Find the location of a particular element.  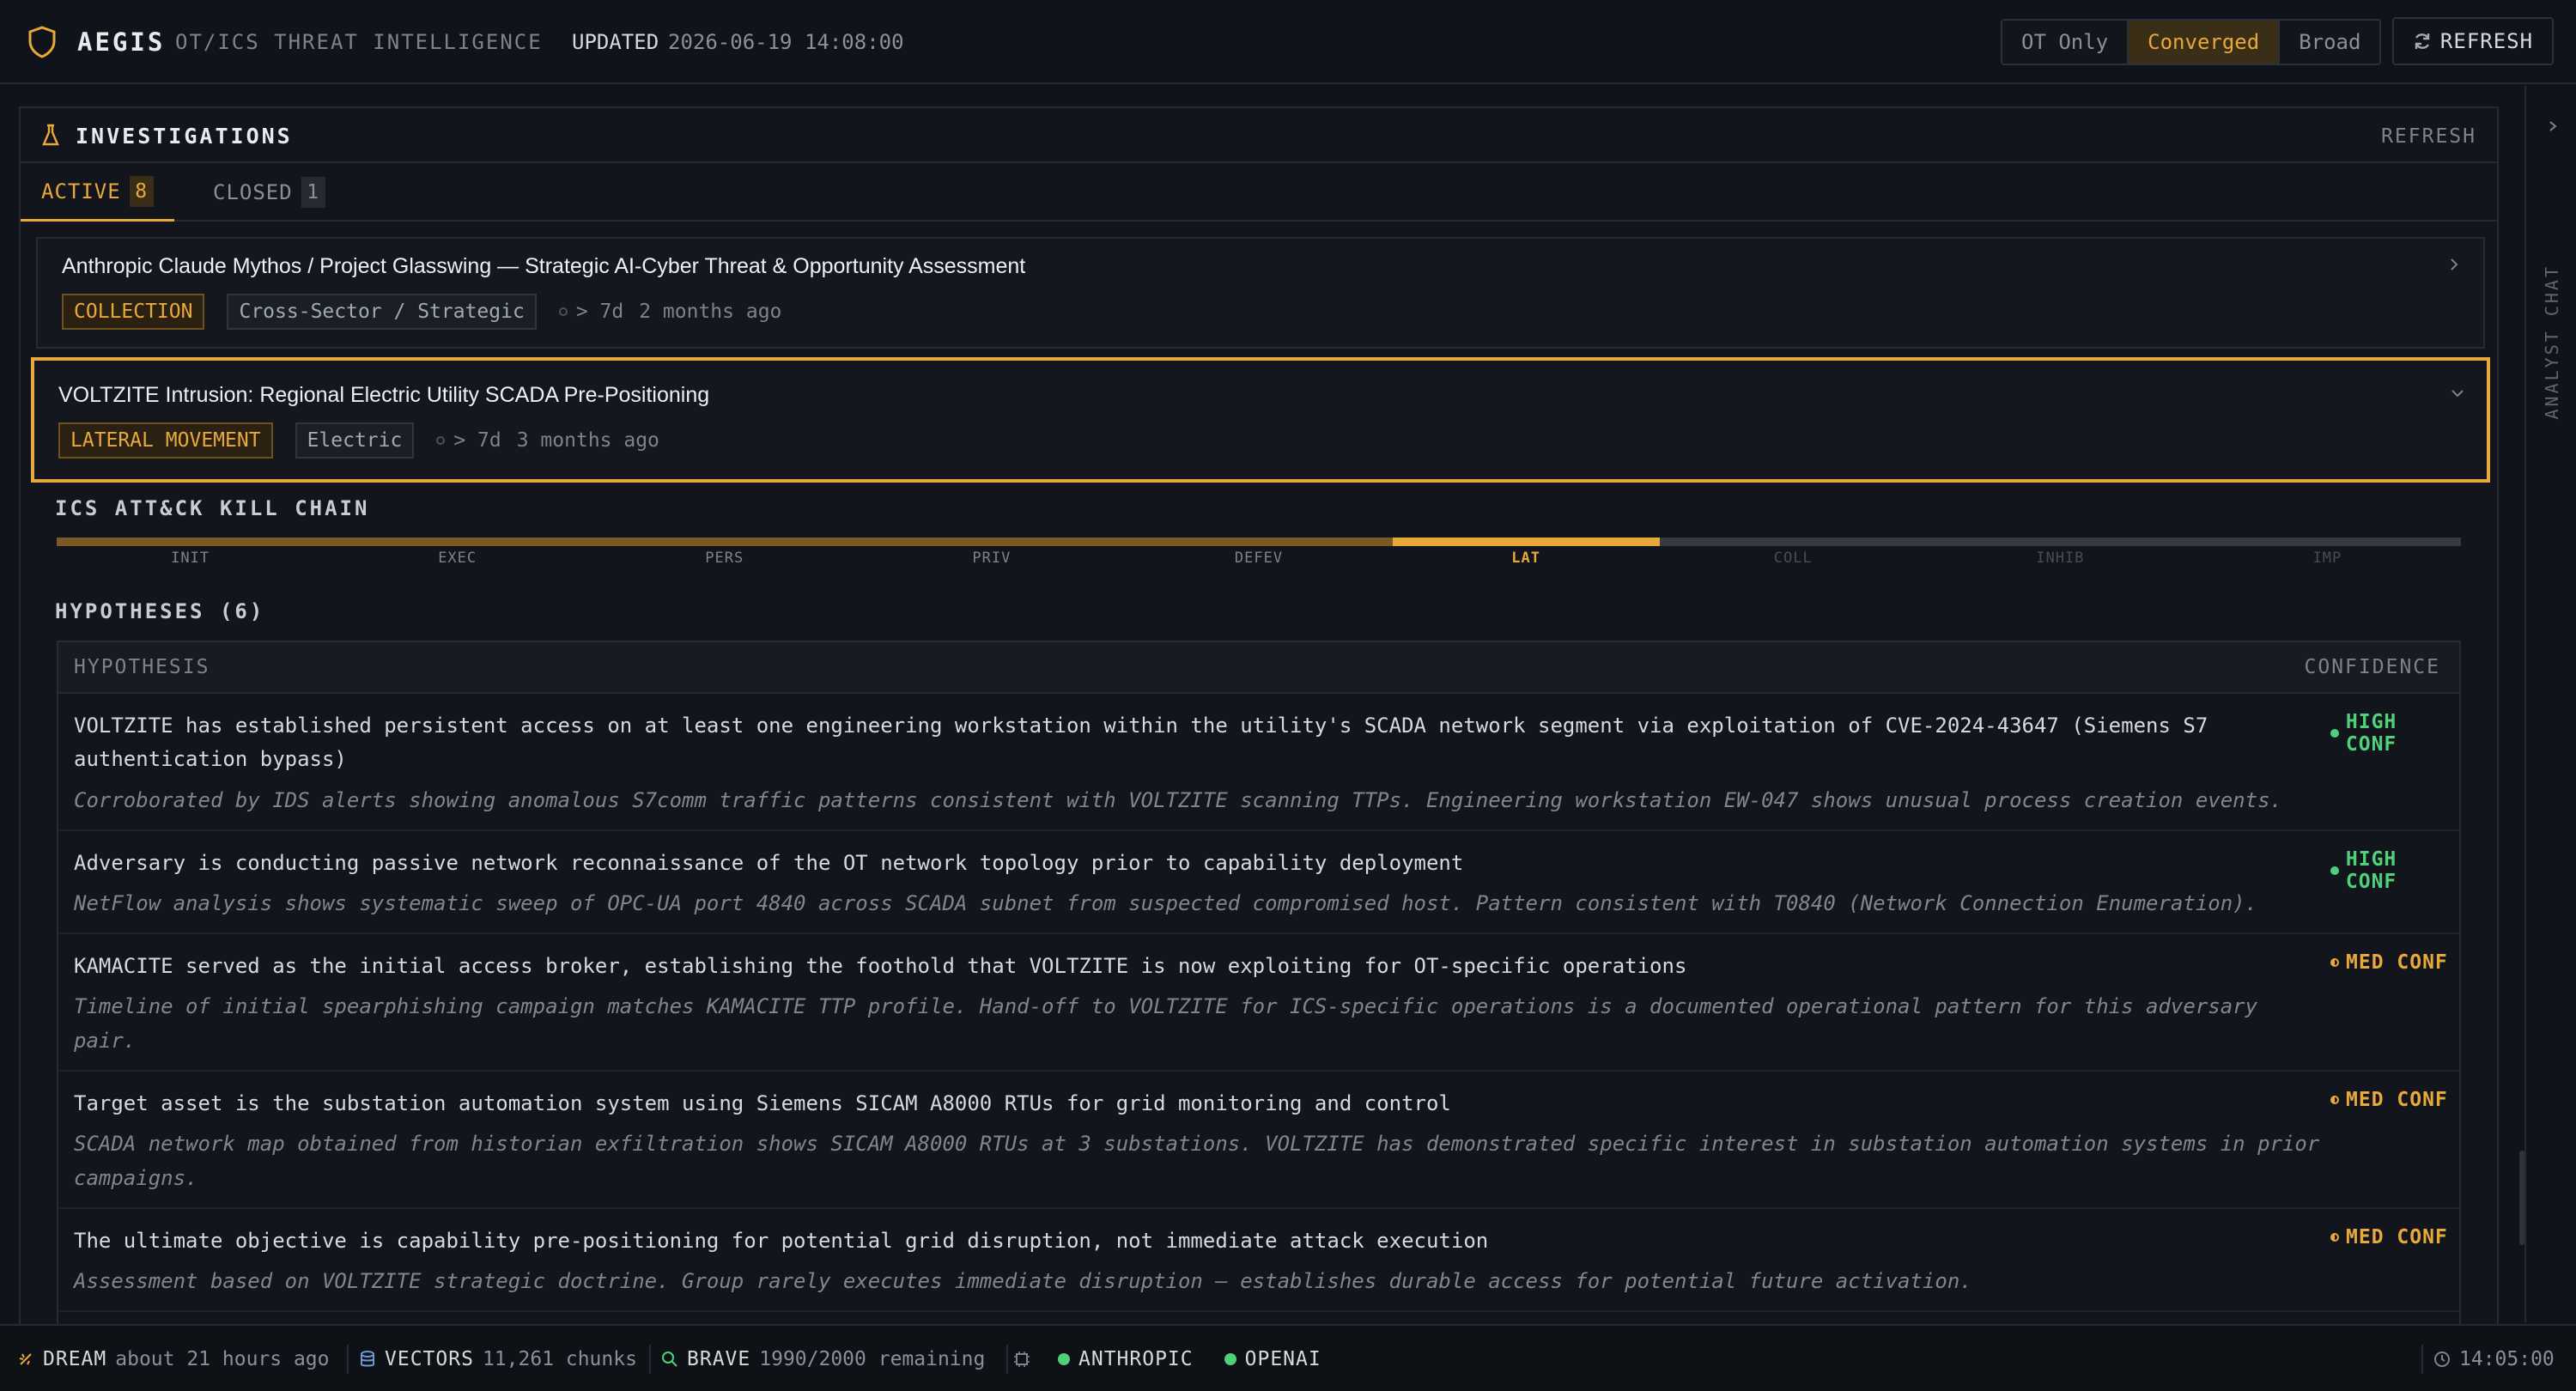

kill-chain-labels: INIT EXEC PERS PRIV DEFEV LAT COLL INHIB IMP is located at coordinates (1259, 560).